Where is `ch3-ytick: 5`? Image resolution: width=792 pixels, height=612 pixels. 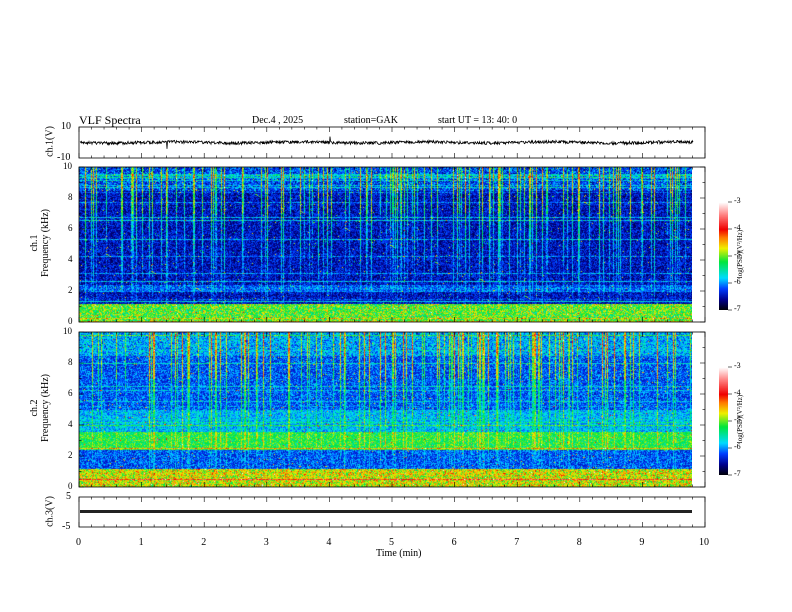
ch3-ytick: 5 is located at coordinates (68, 496).